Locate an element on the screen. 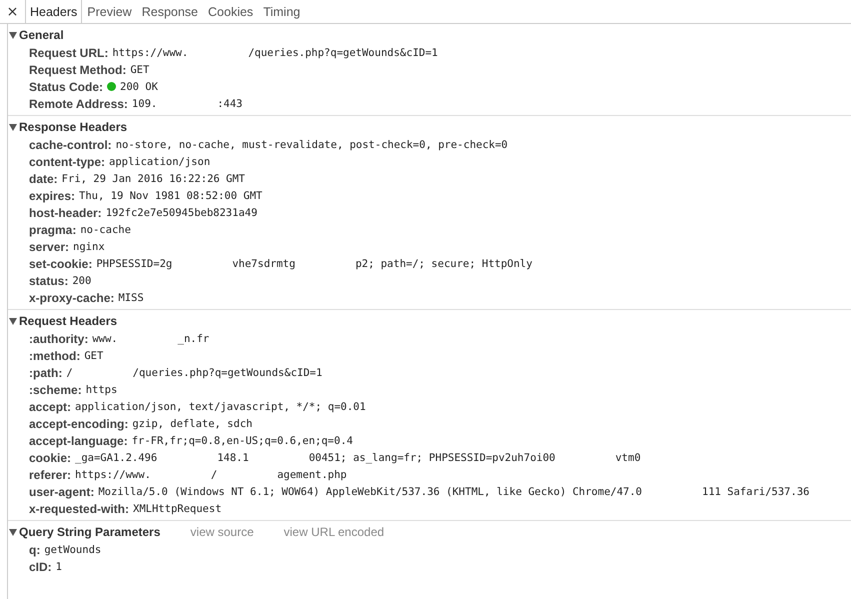 This screenshot has height=599, width=851. header-name: user-agent: is located at coordinates (61, 491).